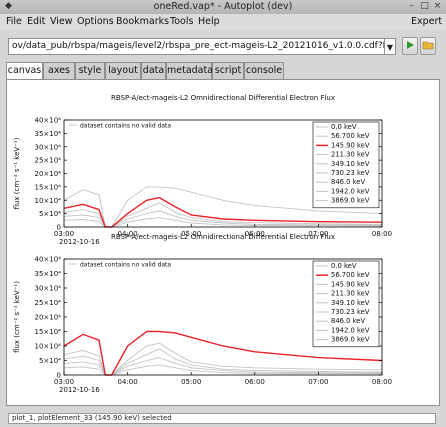 This screenshot has width=446, height=427. Describe the element at coordinates (153, 70) in the screenshot. I see `tab-data: data` at that location.